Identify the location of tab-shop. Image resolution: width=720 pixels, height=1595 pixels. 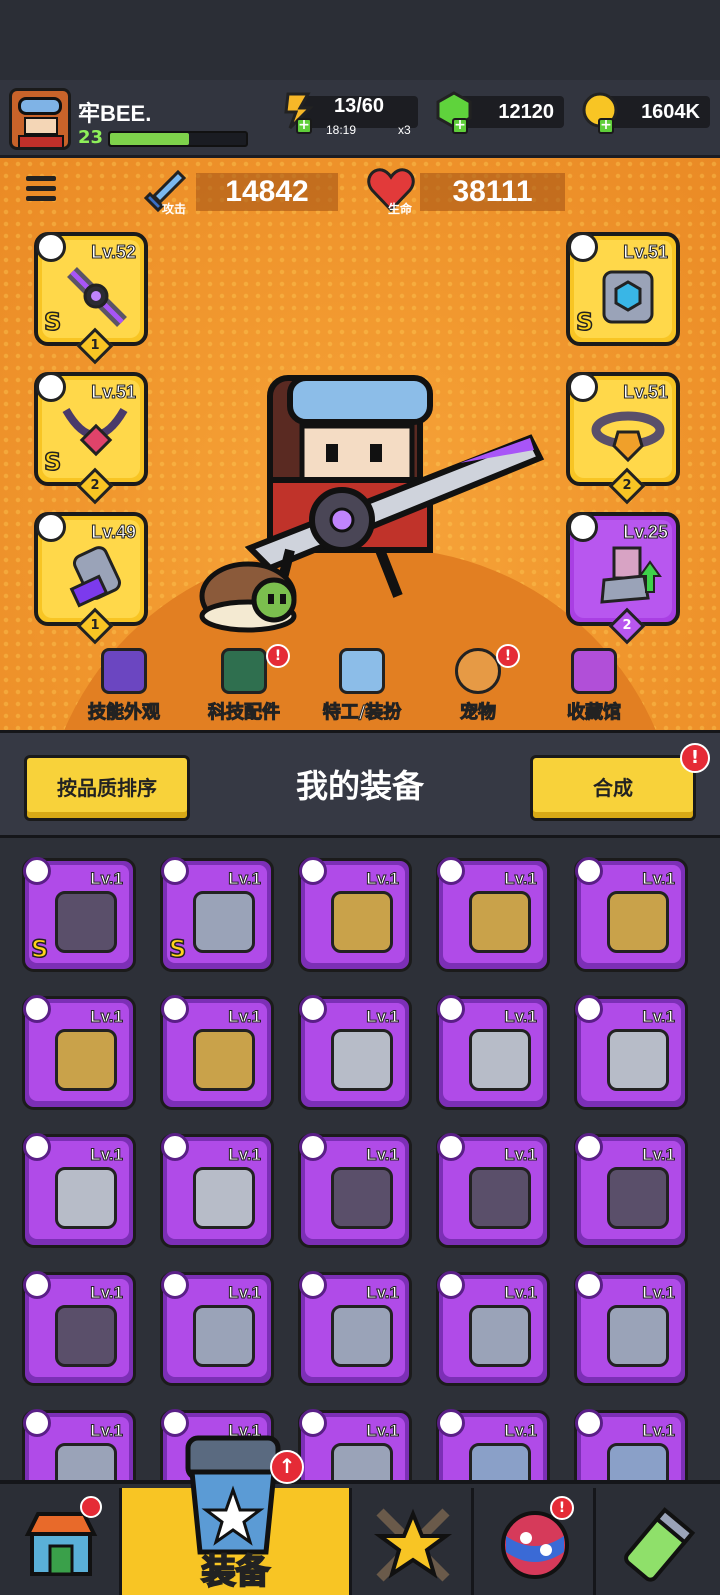
(61, 1541).